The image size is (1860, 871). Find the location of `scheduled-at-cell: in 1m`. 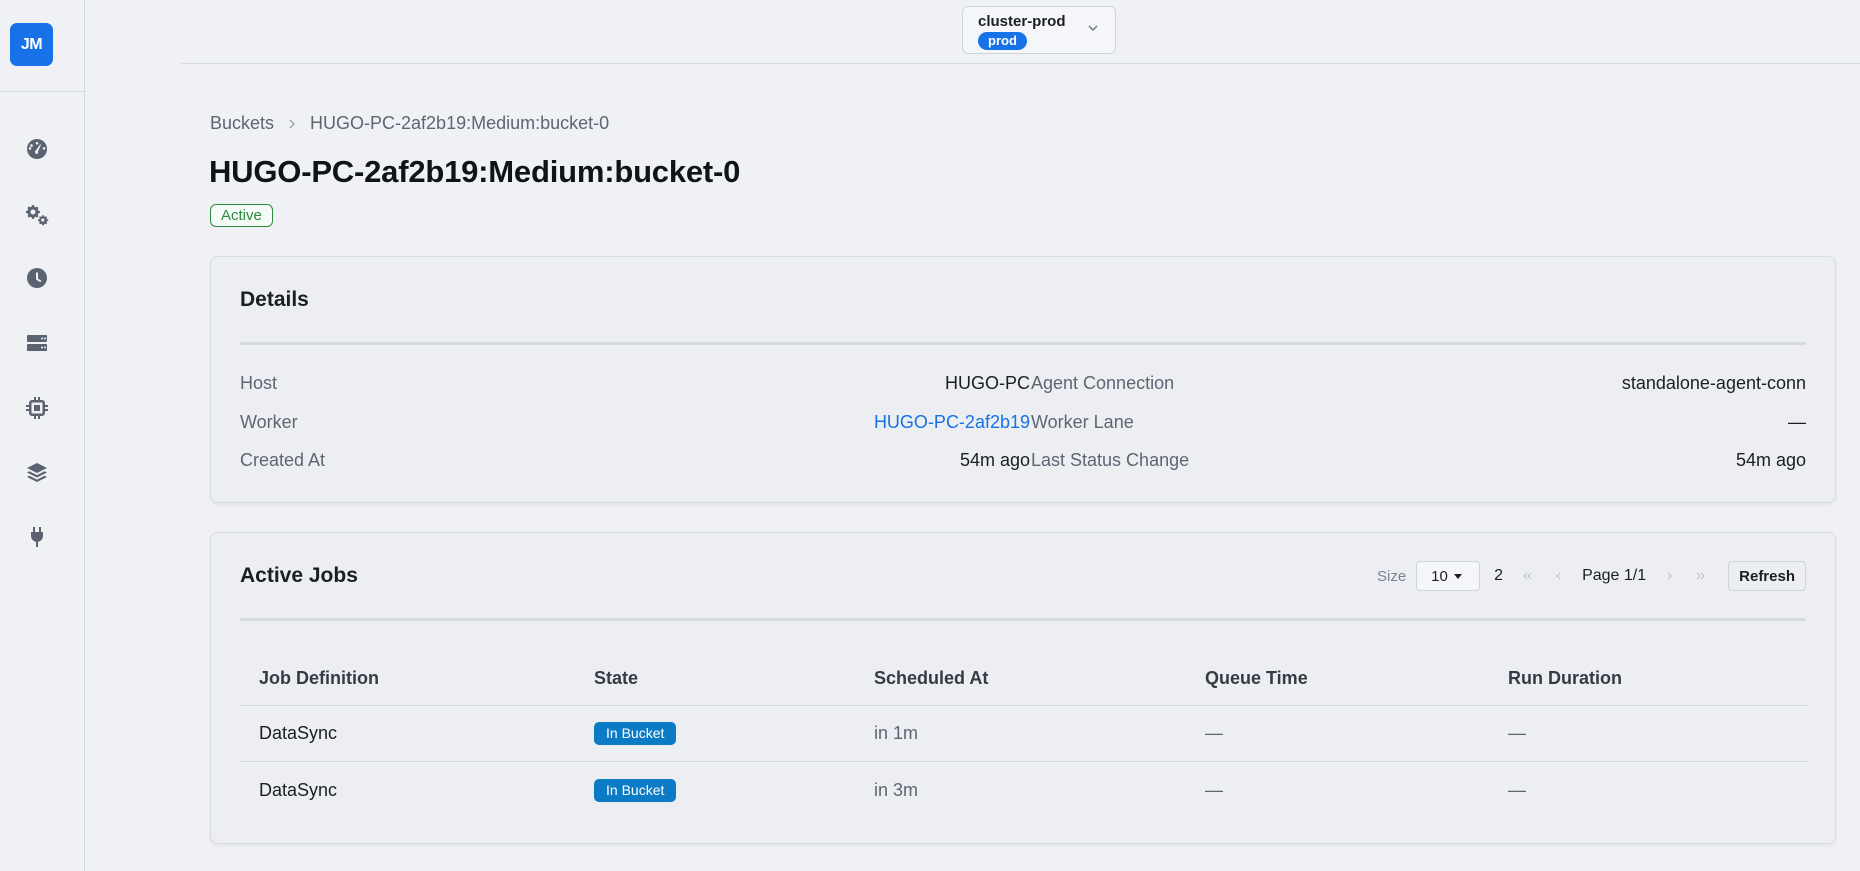

scheduled-at-cell: in 1m is located at coordinates (896, 733).